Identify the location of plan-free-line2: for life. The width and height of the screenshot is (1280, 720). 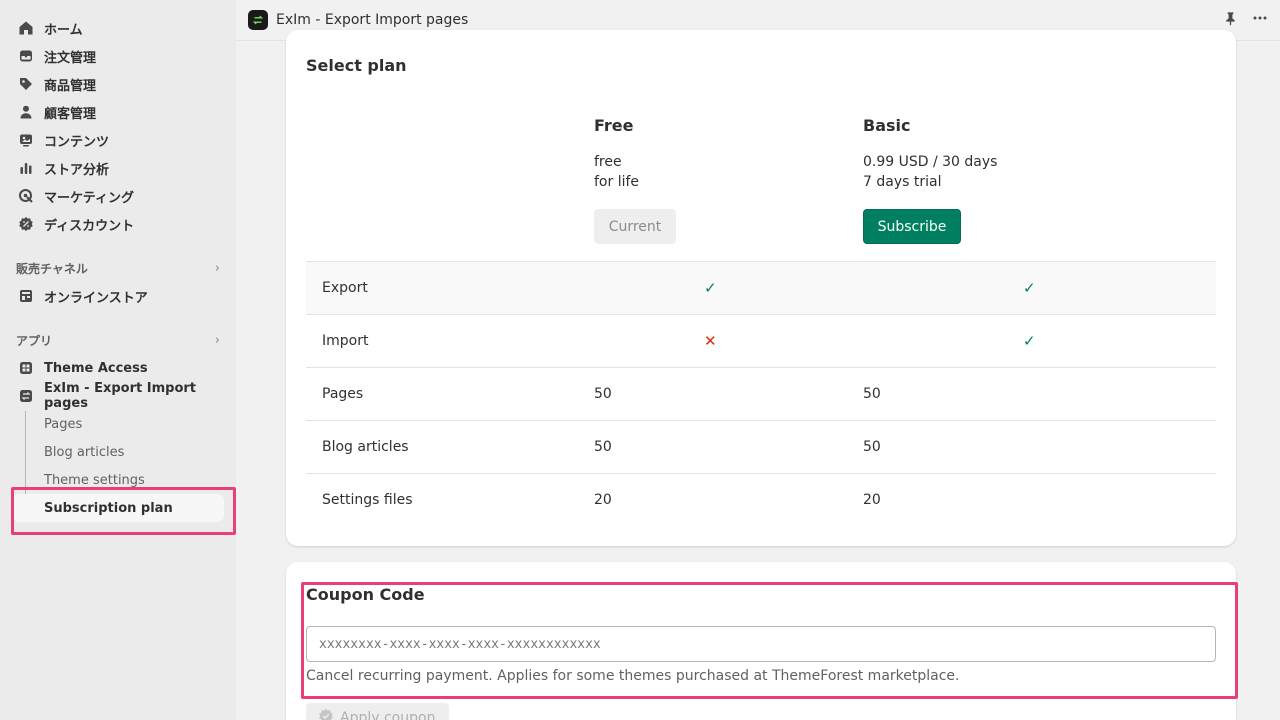
(617, 182).